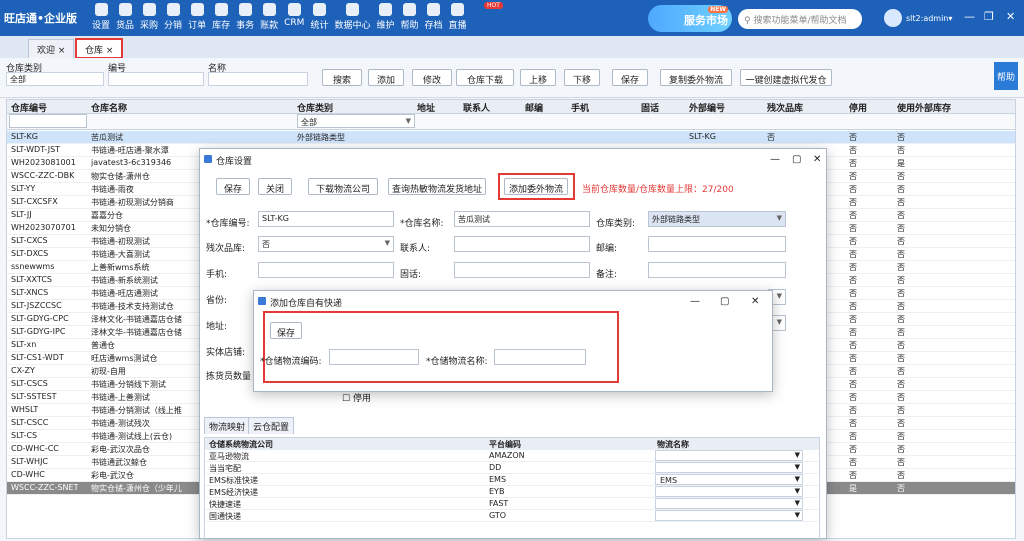  Describe the element at coordinates (522, 244) in the screenshot. I see `contact-field` at that location.